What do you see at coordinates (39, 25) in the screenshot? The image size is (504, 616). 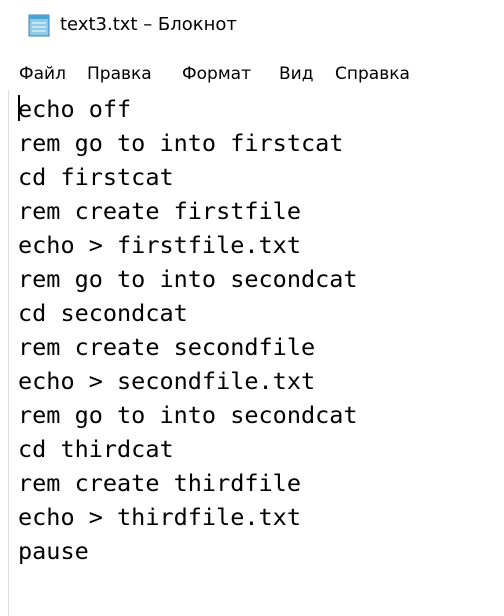 I see `notepad-icon` at bounding box center [39, 25].